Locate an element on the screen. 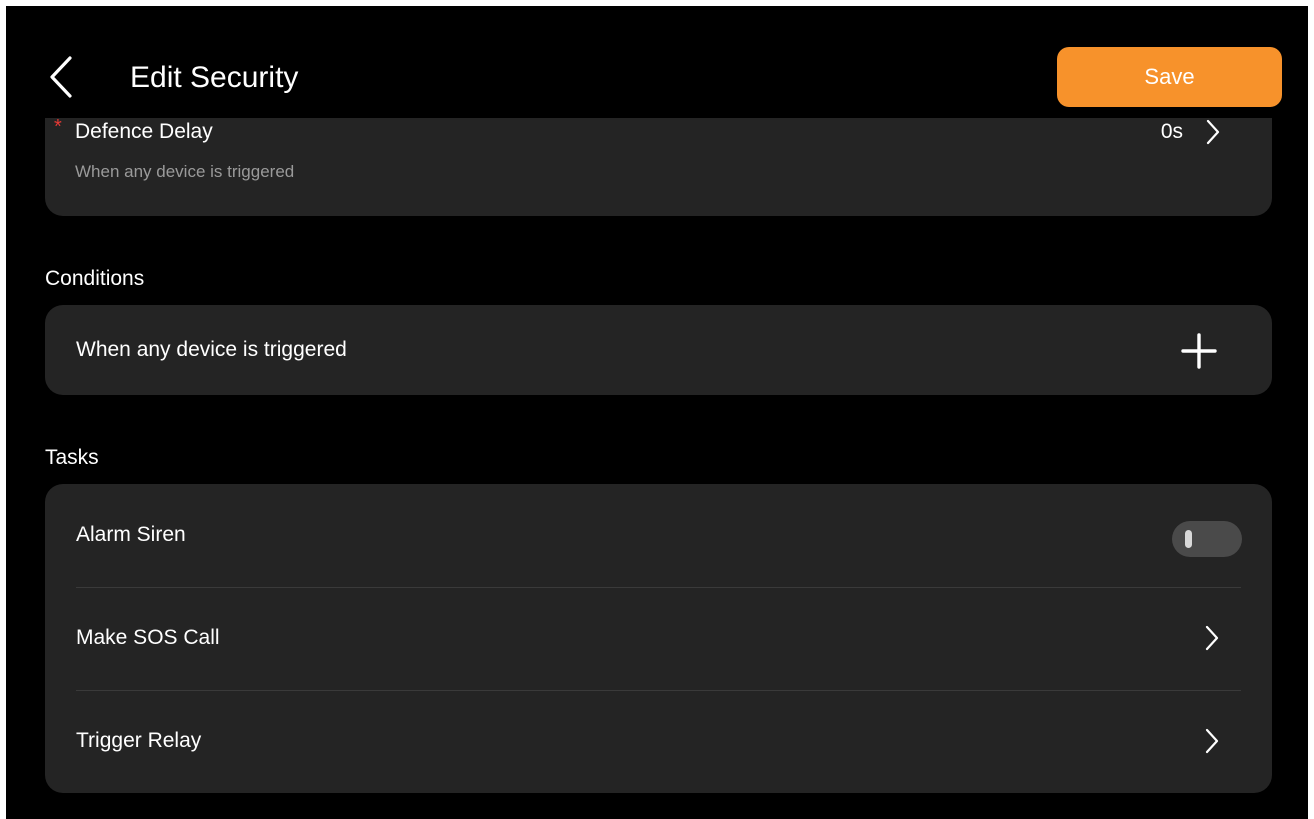  save-button: Save is located at coordinates (1169, 77).